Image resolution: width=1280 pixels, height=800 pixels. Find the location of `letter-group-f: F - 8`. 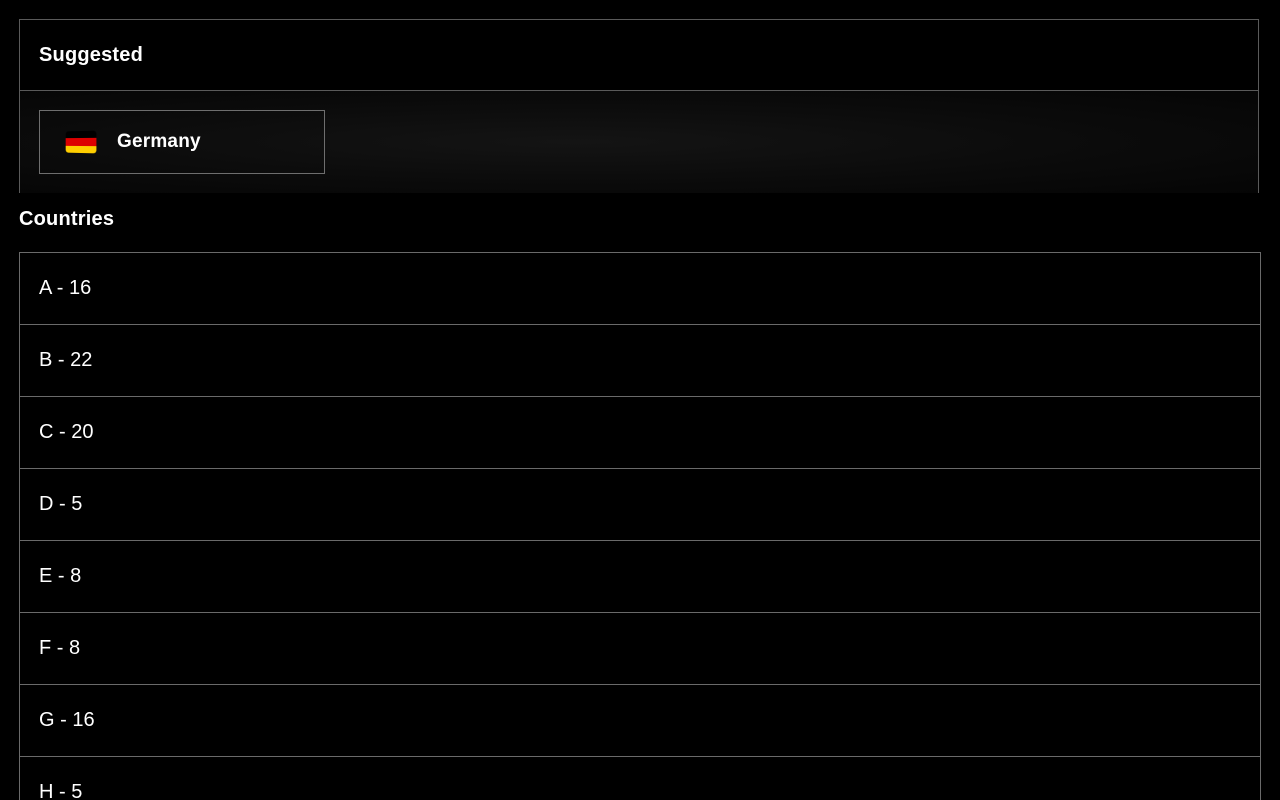

letter-group-f: F - 8 is located at coordinates (640, 648).